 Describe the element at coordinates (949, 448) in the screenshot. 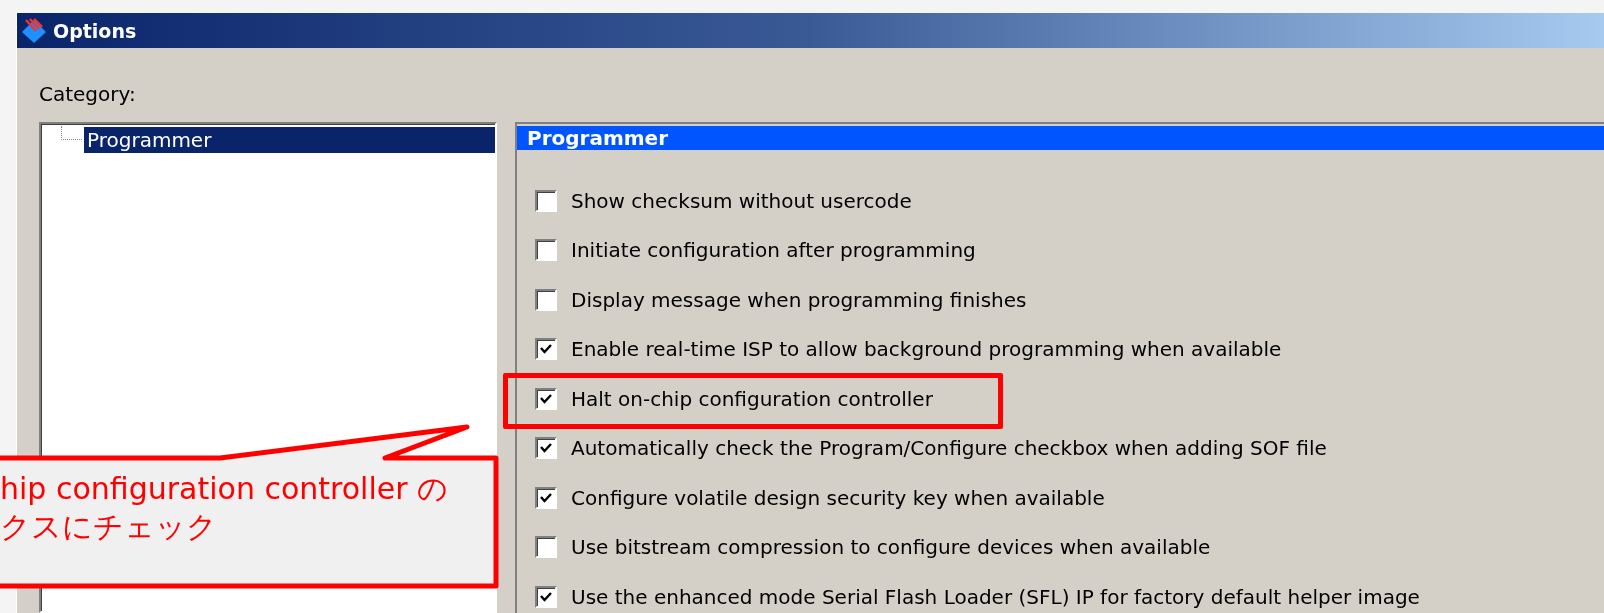

I see `option-label: Automatically check the Program/Configure checkbox when adding SOF file` at that location.